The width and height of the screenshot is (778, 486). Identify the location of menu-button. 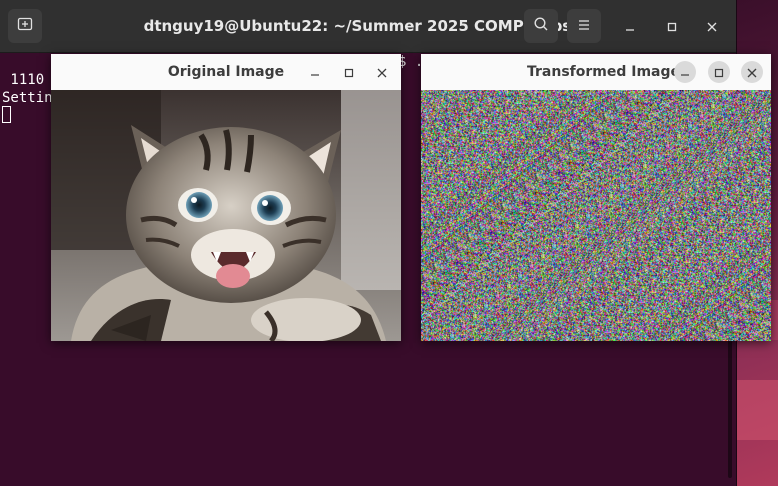
(584, 26).